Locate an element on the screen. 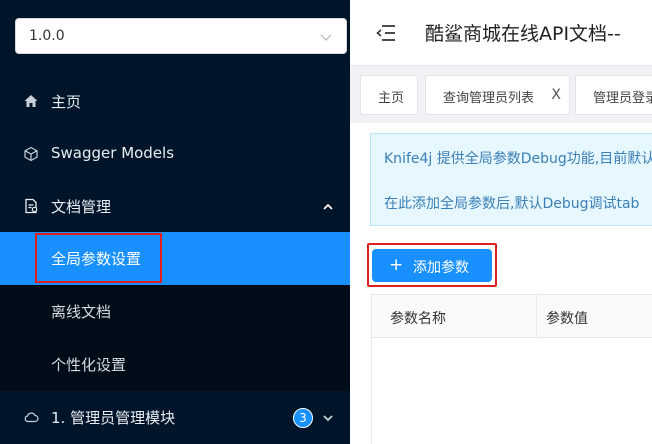  tab-label: 主页 is located at coordinates (391, 98).